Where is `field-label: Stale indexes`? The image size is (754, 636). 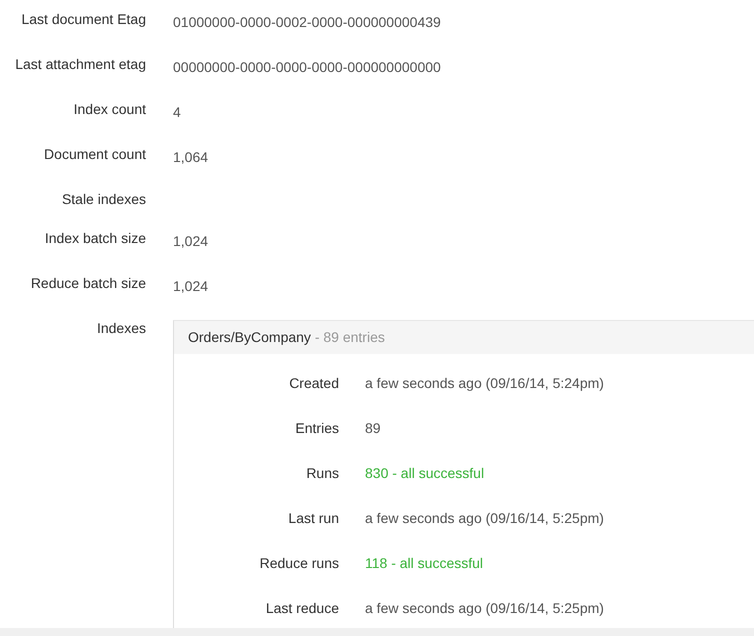
field-label: Stale indexes is located at coordinates (103, 199).